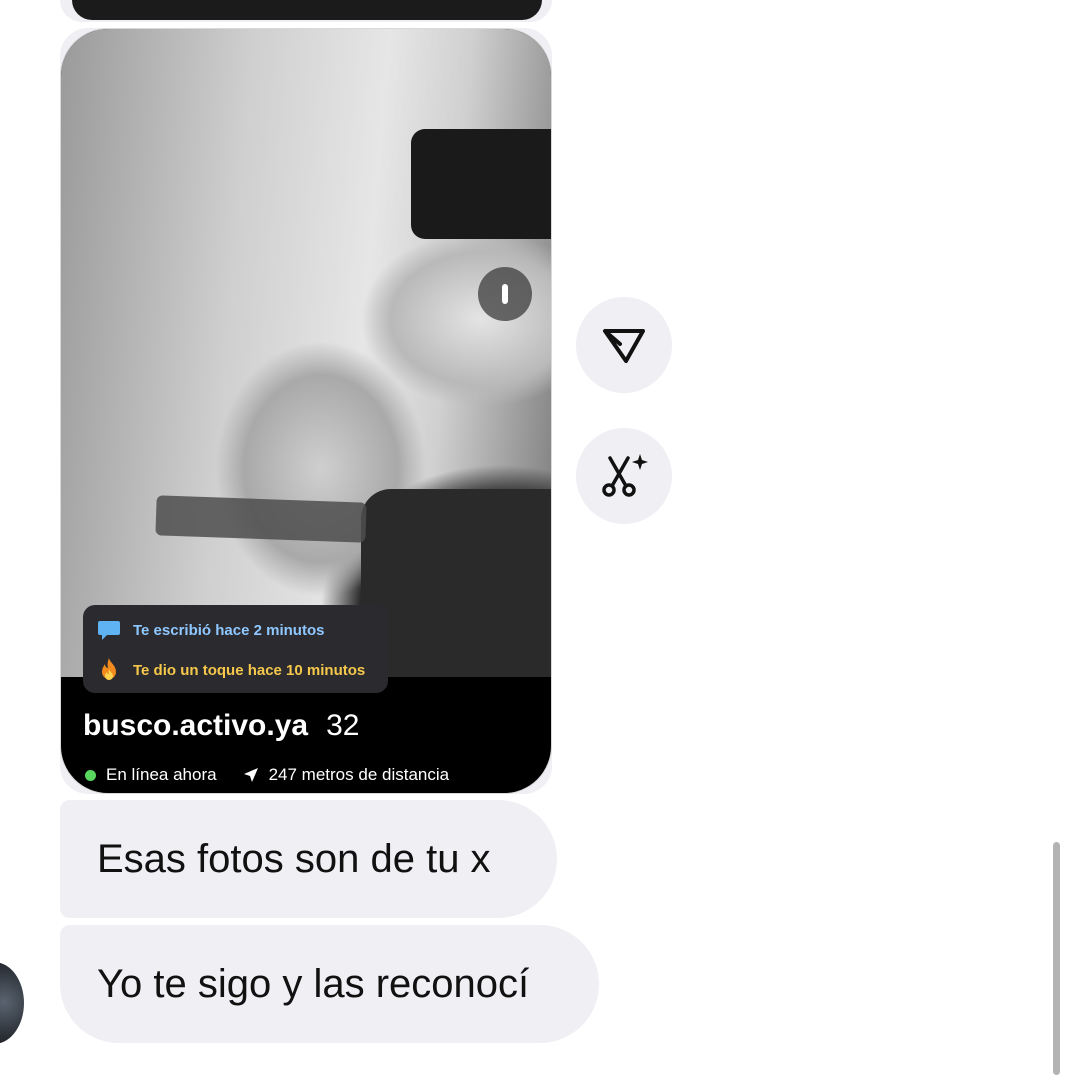 Image resolution: width=1071 pixels, height=1075 pixels. I want to click on scissors-sparkle-icon, so click(625, 475).